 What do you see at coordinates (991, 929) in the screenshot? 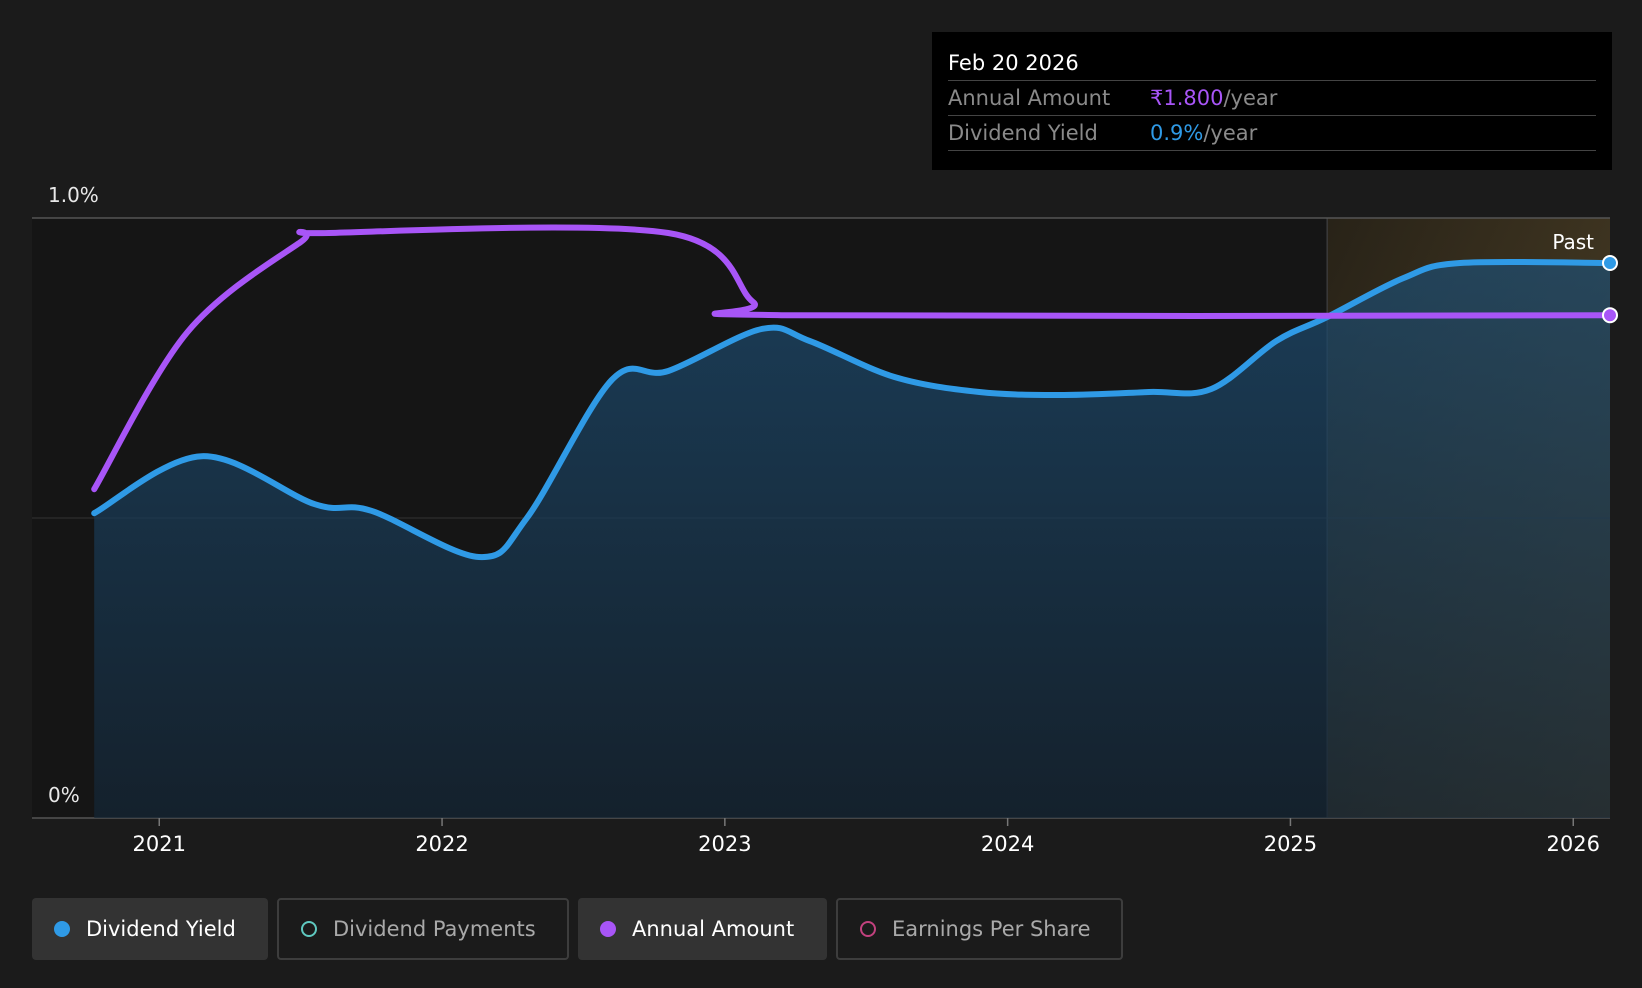
I see `legend-label: Earnings Per Share` at bounding box center [991, 929].